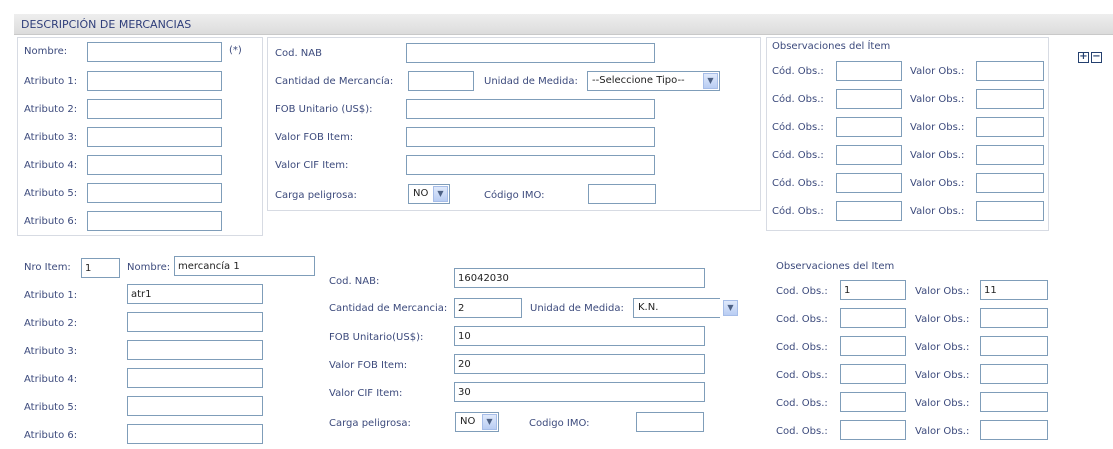 This screenshot has height=449, width=1113. Describe the element at coordinates (368, 365) in the screenshot. I see `form2-fob-item-label: Valor FOB Item:` at that location.